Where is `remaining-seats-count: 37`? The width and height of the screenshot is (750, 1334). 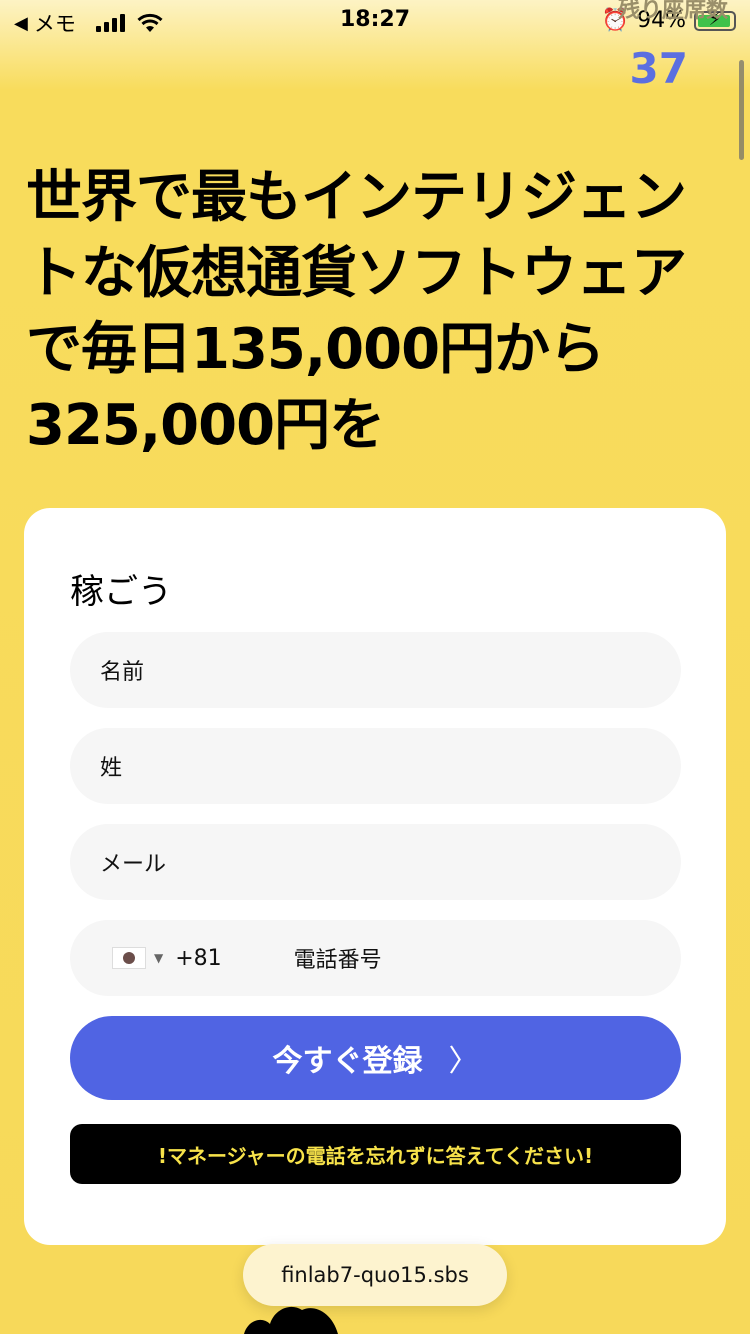 remaining-seats-count: 37 is located at coordinates (658, 68).